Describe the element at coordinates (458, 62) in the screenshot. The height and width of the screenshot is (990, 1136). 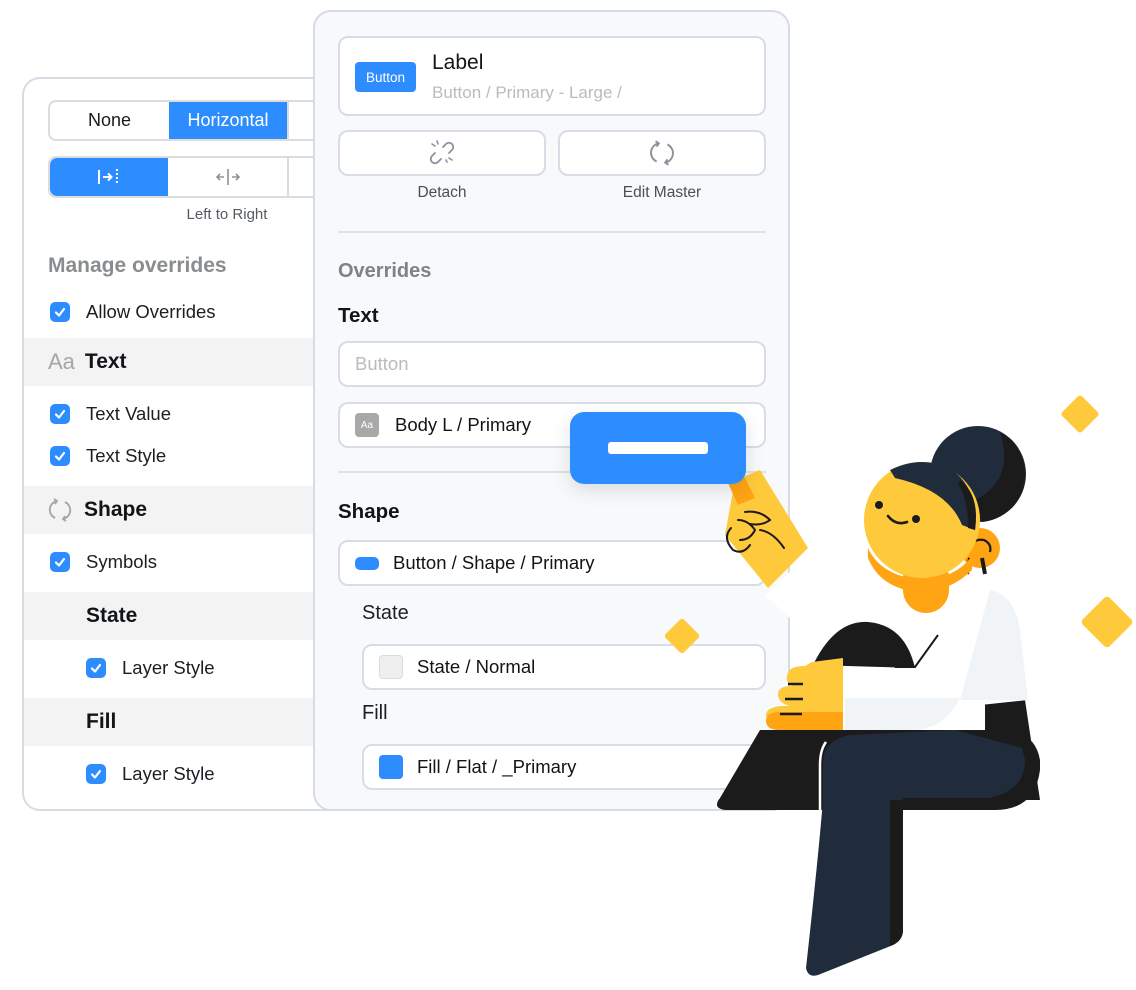
I see `symbol-title: Label` at that location.